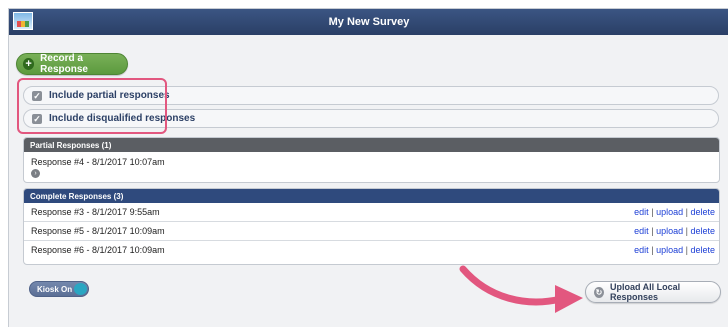 Image resolution: width=728 pixels, height=327 pixels. Describe the element at coordinates (599, 292) in the screenshot. I see `upload-icon: ↻` at that location.